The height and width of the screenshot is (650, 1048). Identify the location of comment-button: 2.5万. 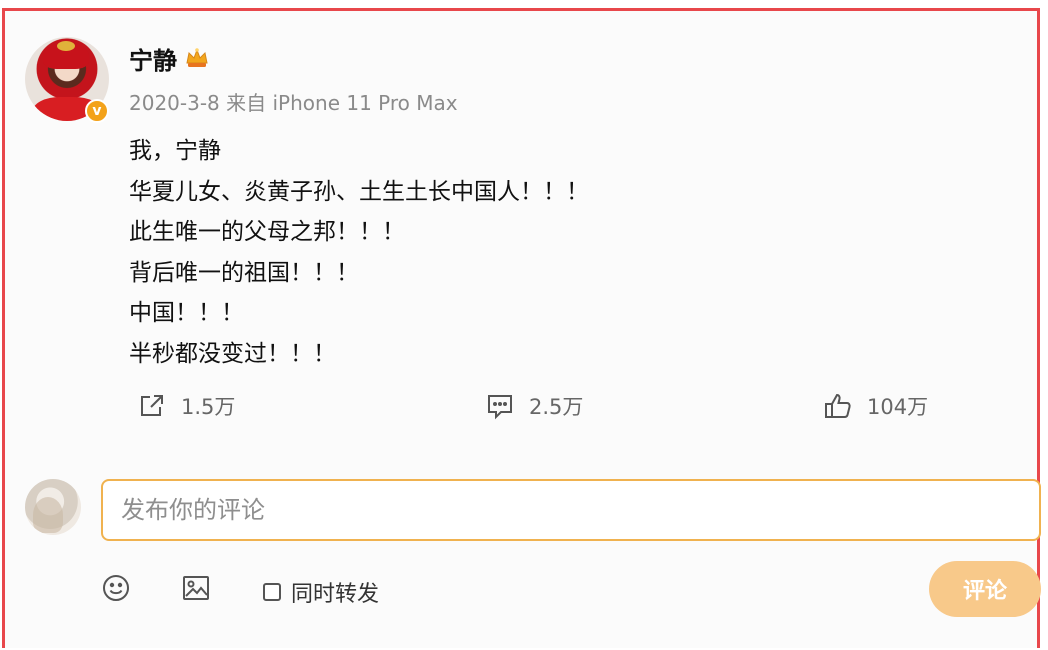
(534, 406).